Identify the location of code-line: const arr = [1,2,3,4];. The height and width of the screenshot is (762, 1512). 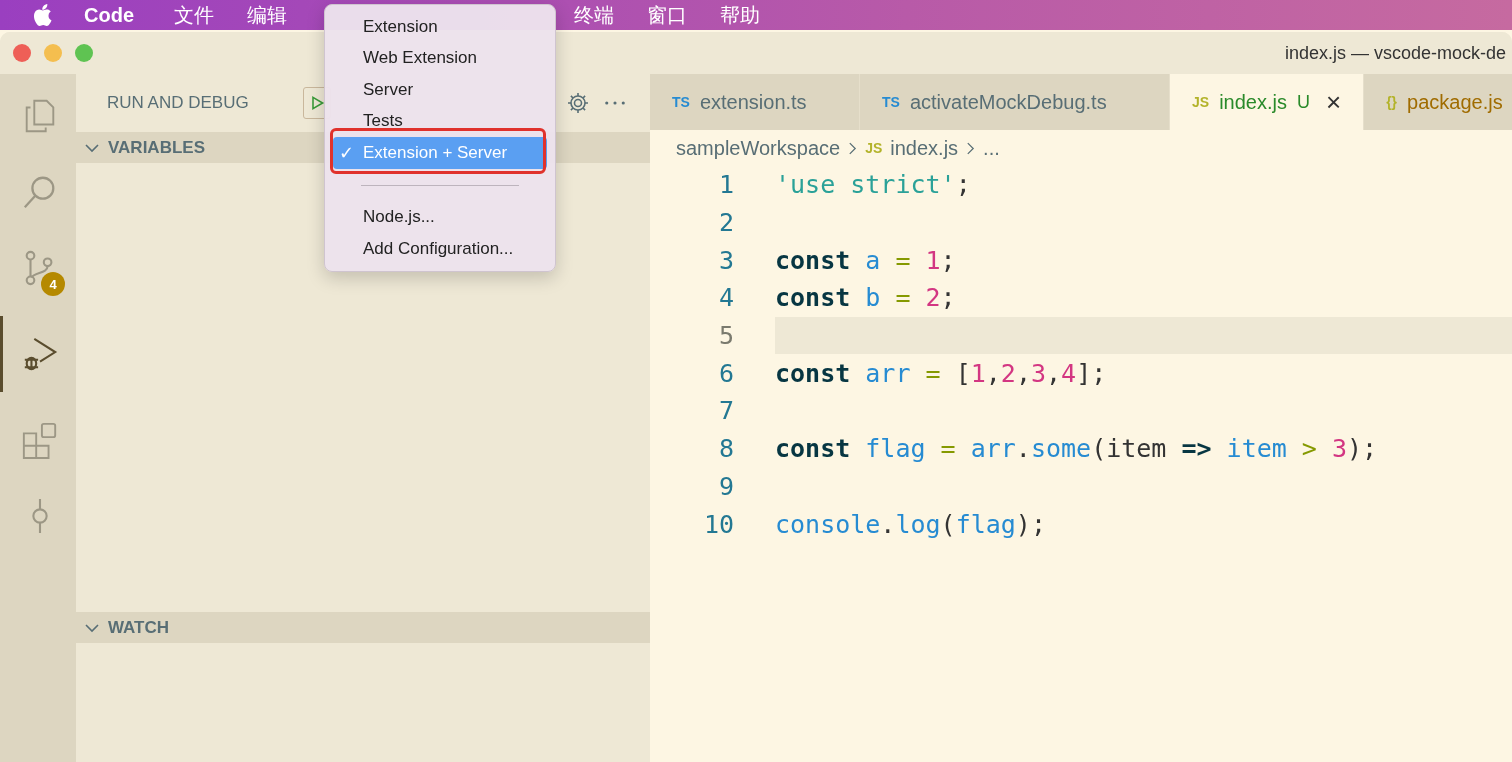
(941, 373).